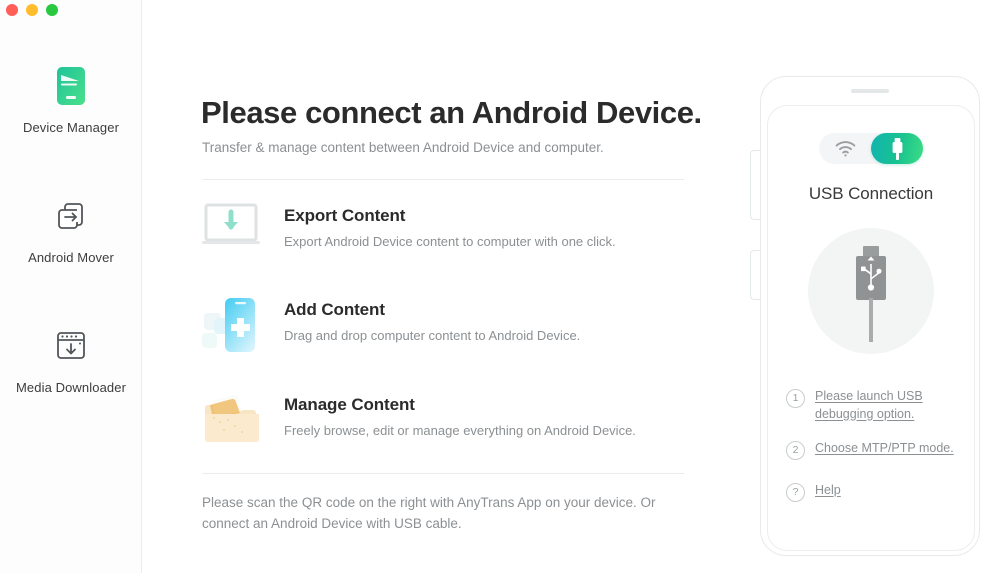  I want to click on step-link: Please launch USB debugging option., so click(890, 405).